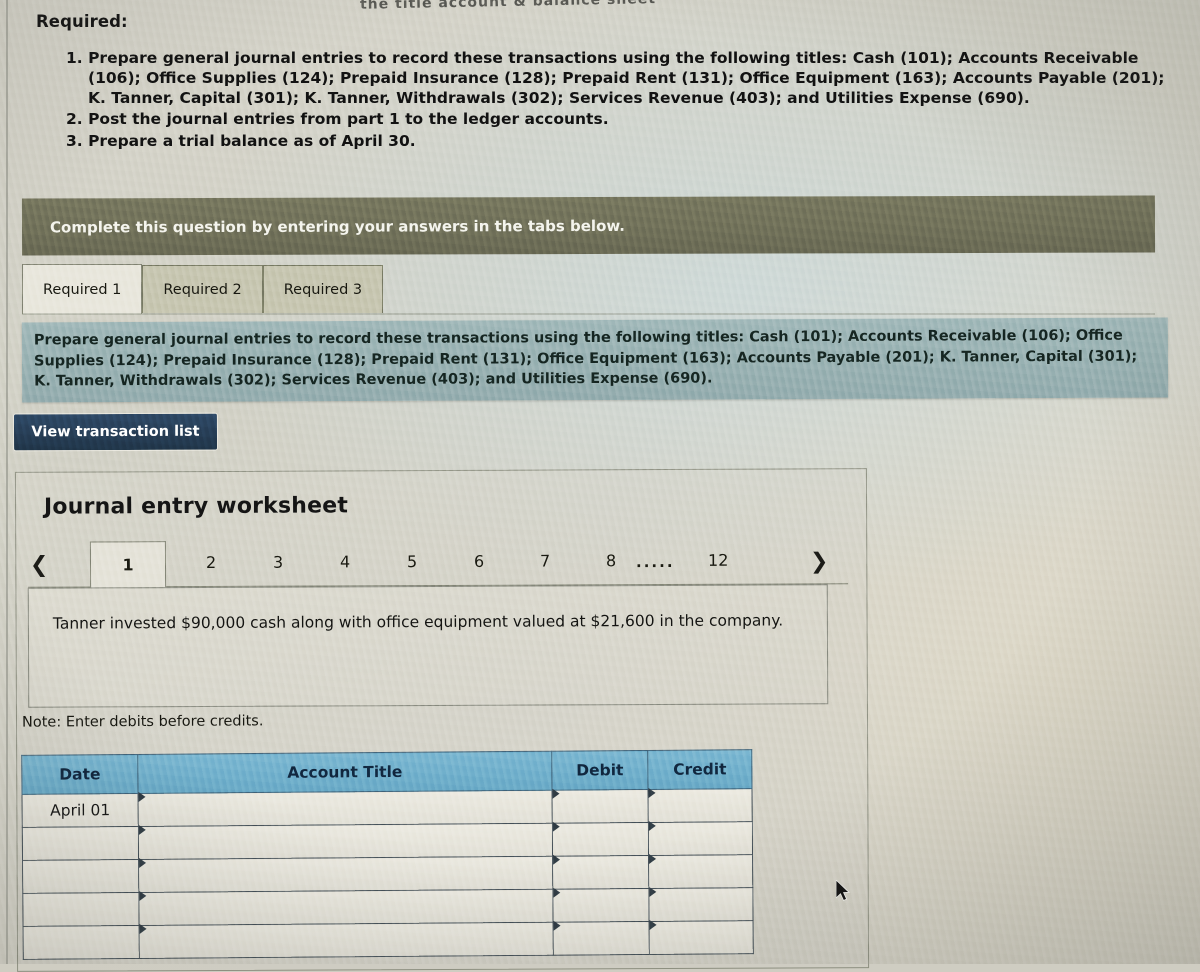 This screenshot has width=1200, height=972. Describe the element at coordinates (819, 561) in the screenshot. I see `chevron-right-icon: ❯` at that location.